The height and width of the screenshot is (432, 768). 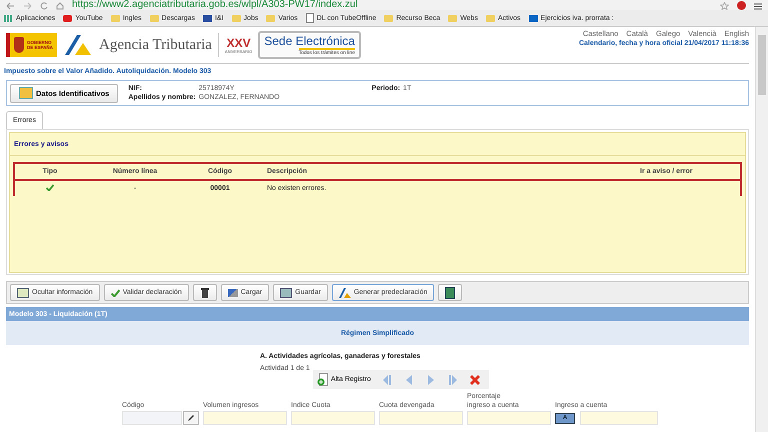 What do you see at coordinates (761, 229) in the screenshot?
I see `scrollbar` at bounding box center [761, 229].